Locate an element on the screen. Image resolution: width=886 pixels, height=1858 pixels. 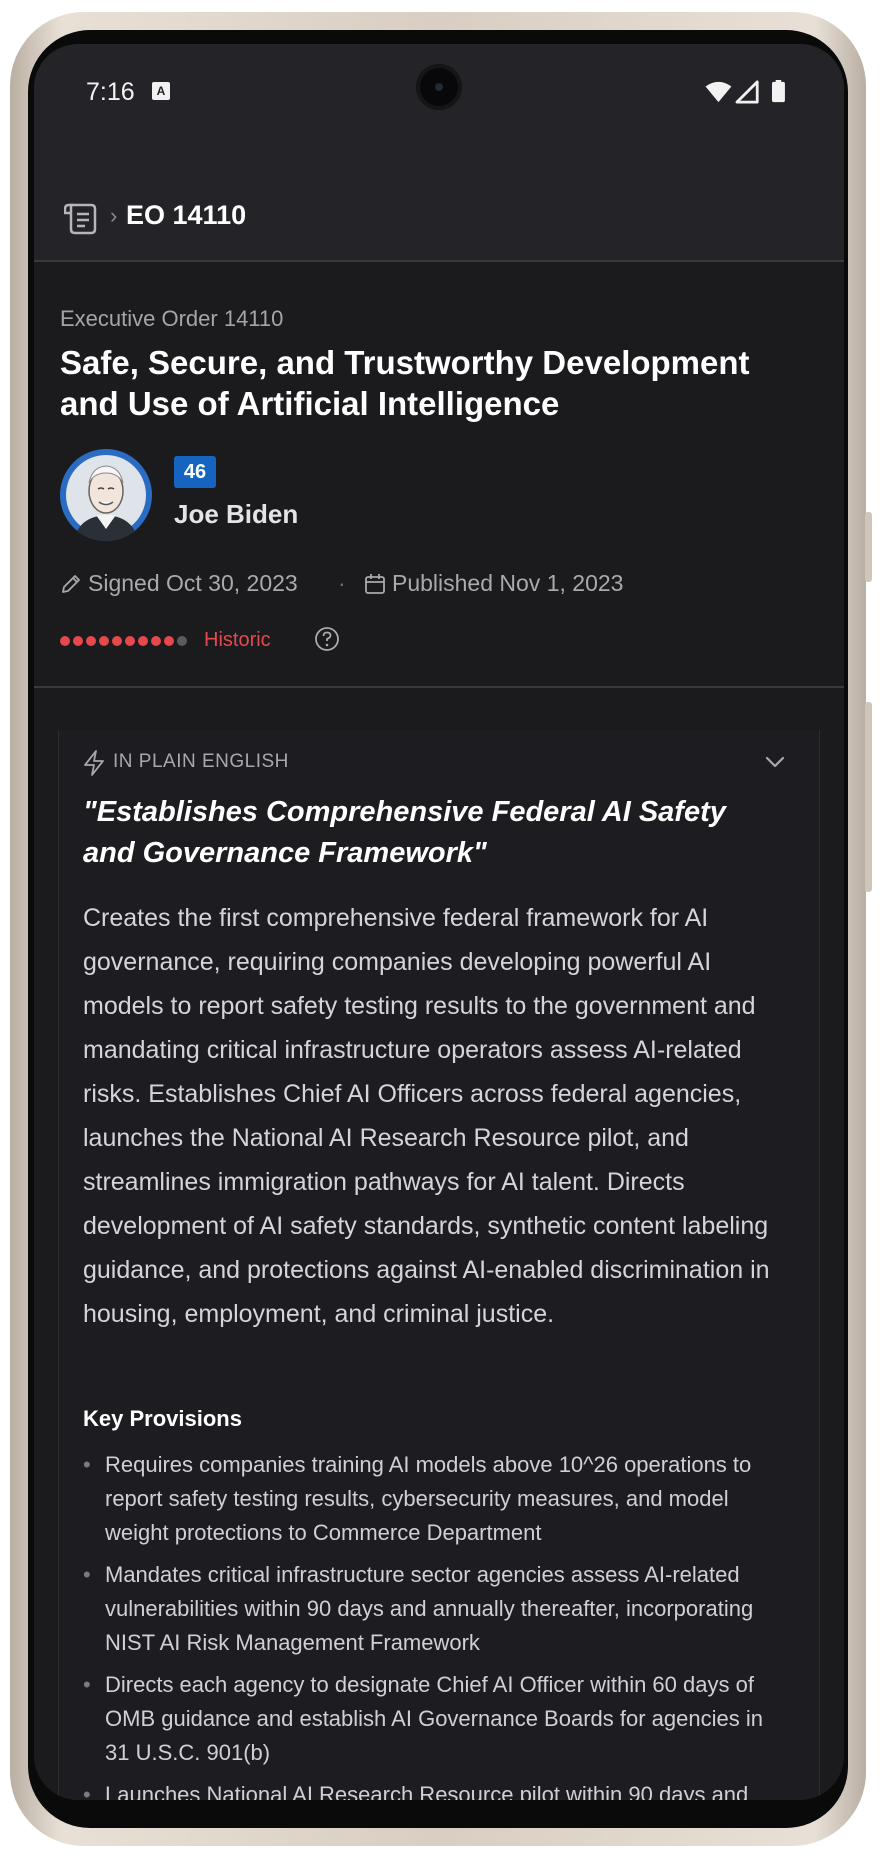
section-label: IN PLAIN ENGLISH is located at coordinates (201, 761).